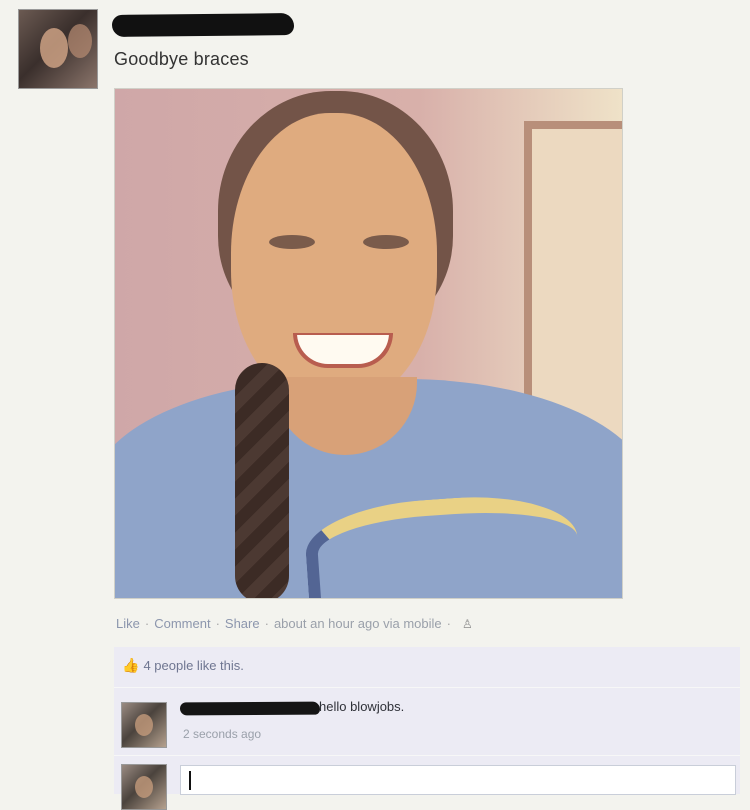  I want to click on thumbs-up-icon: 👍, so click(131, 665).